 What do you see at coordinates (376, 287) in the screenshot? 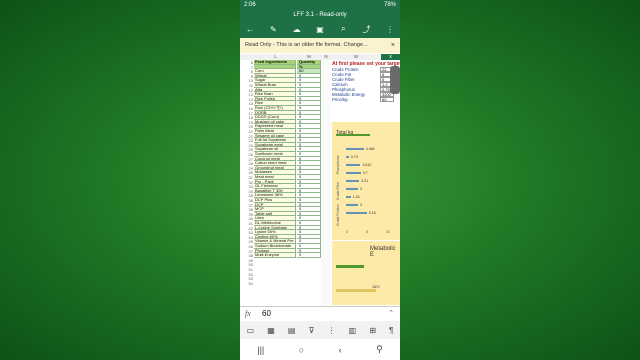
I see `chart-b-value: 1871` at bounding box center [376, 287].